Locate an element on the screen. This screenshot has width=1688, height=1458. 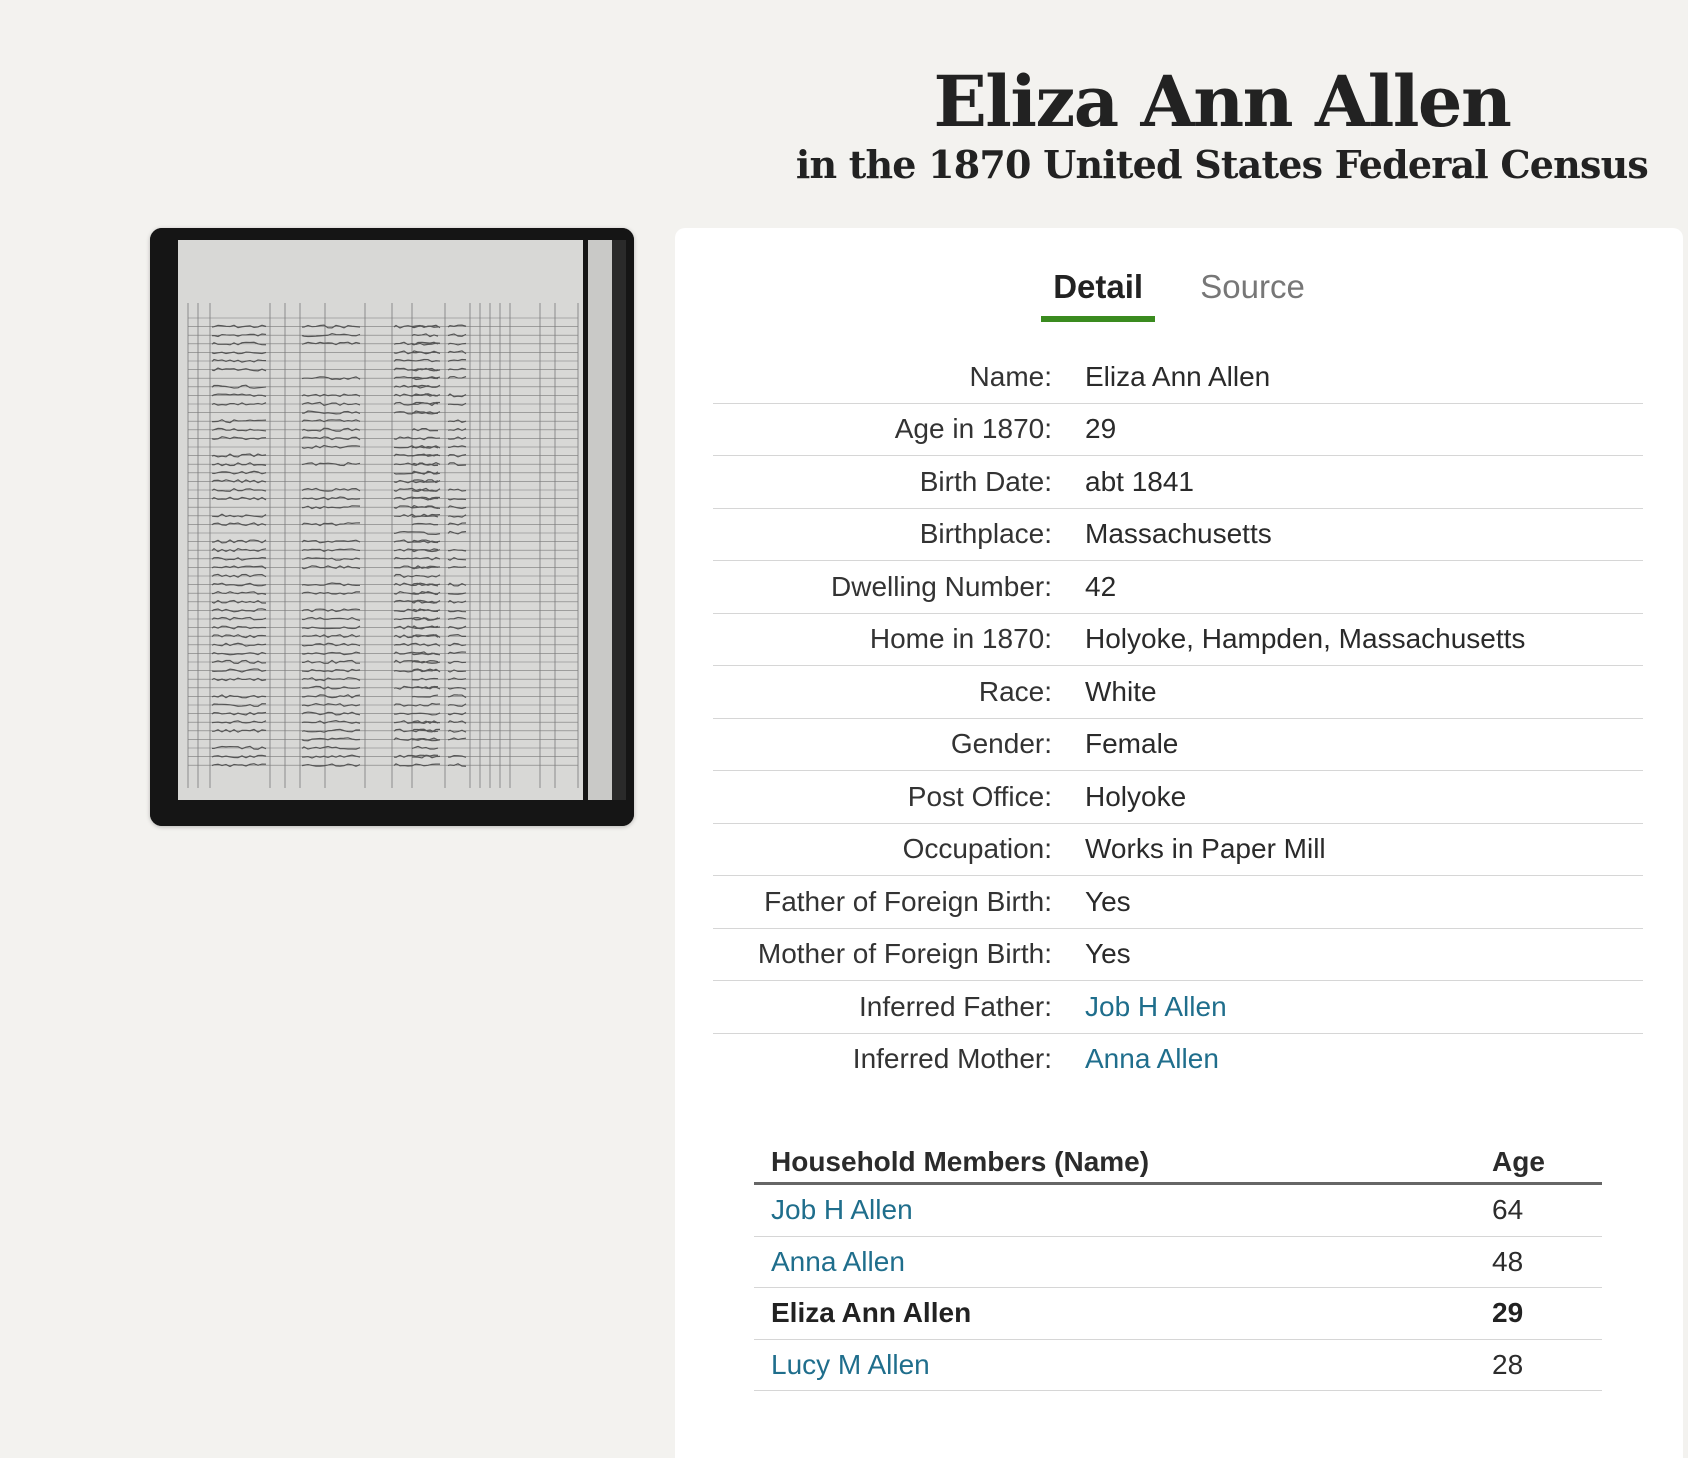
detail-row: Birth Date: abt 1841 is located at coordinates (1178, 482).